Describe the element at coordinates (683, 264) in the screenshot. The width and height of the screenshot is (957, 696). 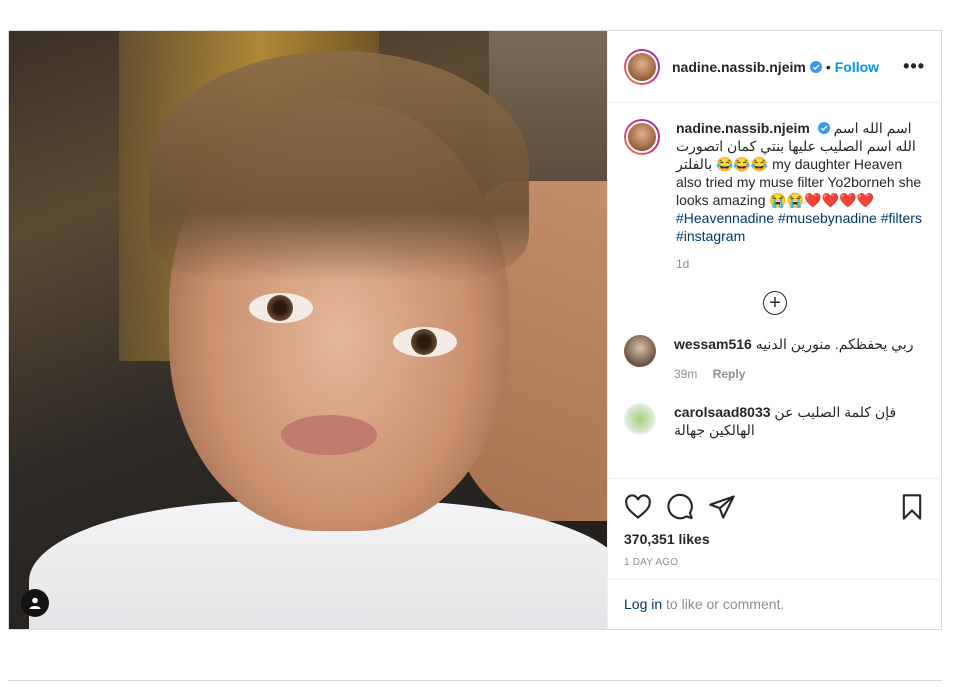
I see `caption-time: 1d` at that location.